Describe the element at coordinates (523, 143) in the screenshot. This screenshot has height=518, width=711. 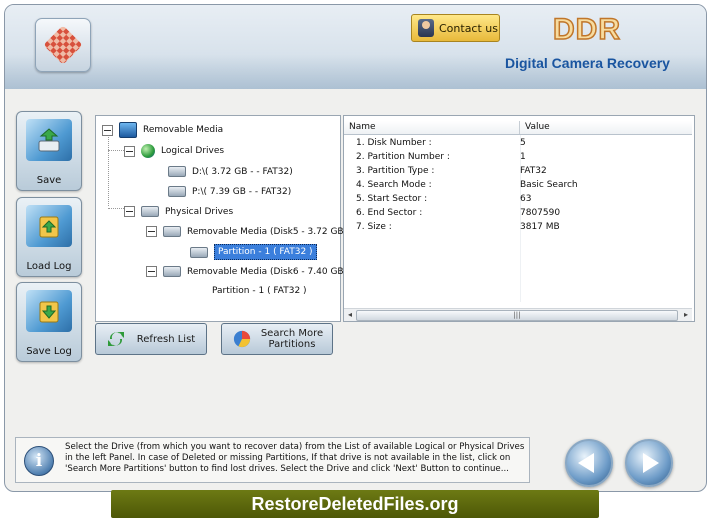
I see `row-value: 5` at that location.